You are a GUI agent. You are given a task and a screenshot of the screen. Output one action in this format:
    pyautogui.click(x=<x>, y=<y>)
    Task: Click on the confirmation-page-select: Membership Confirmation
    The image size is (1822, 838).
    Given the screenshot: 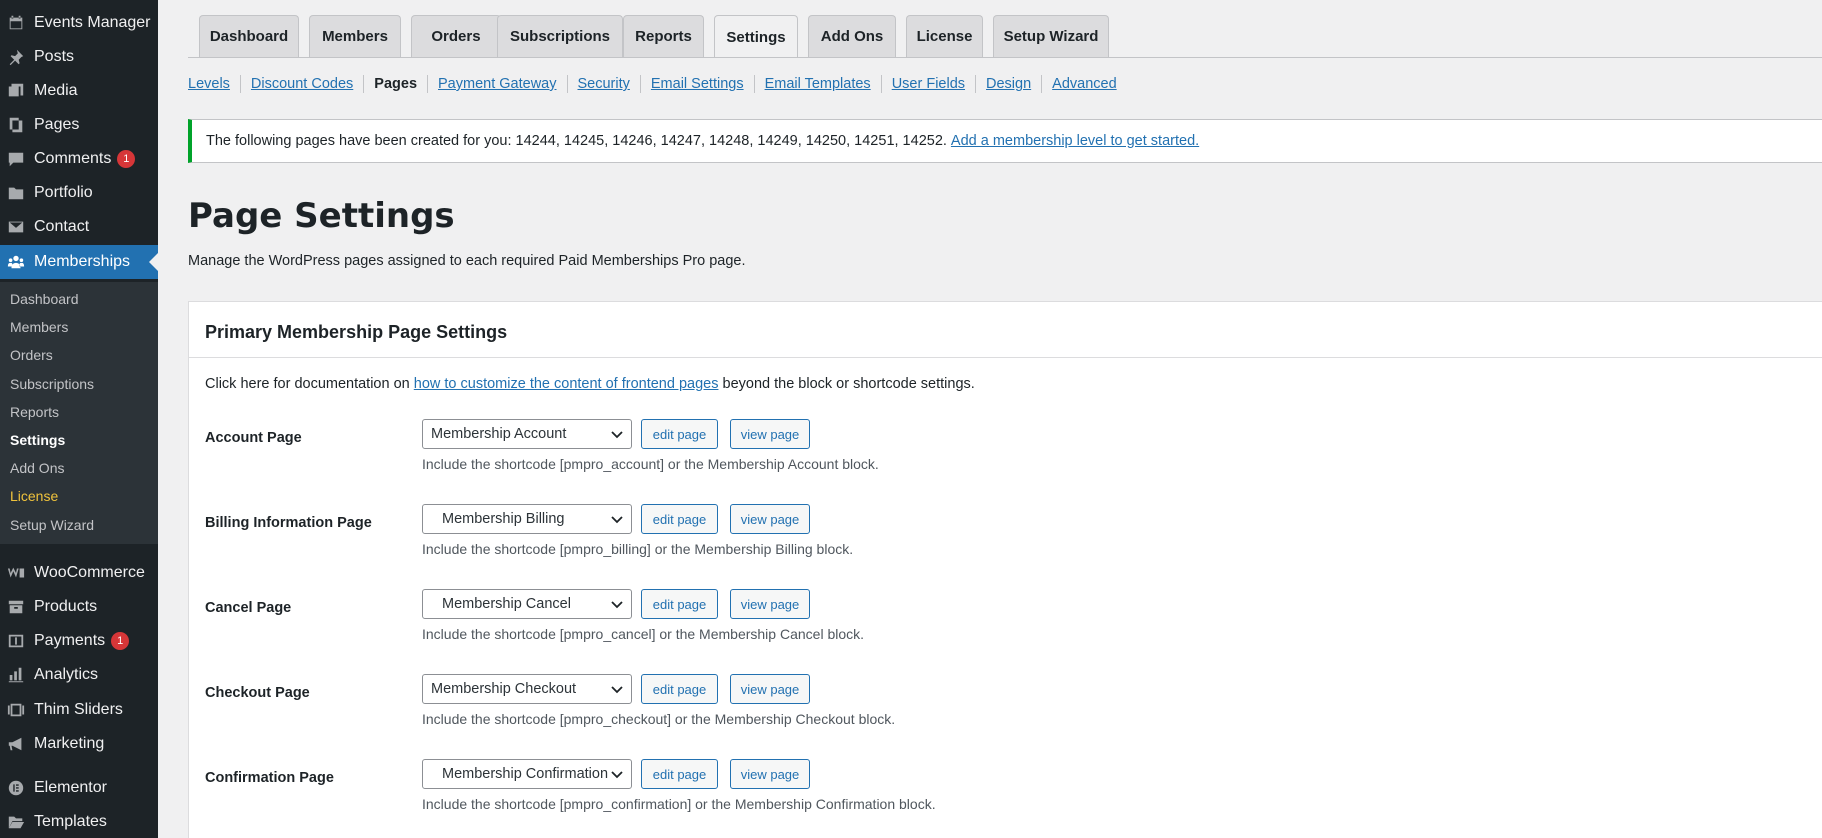 What is the action you would take?
    pyautogui.click(x=527, y=774)
    